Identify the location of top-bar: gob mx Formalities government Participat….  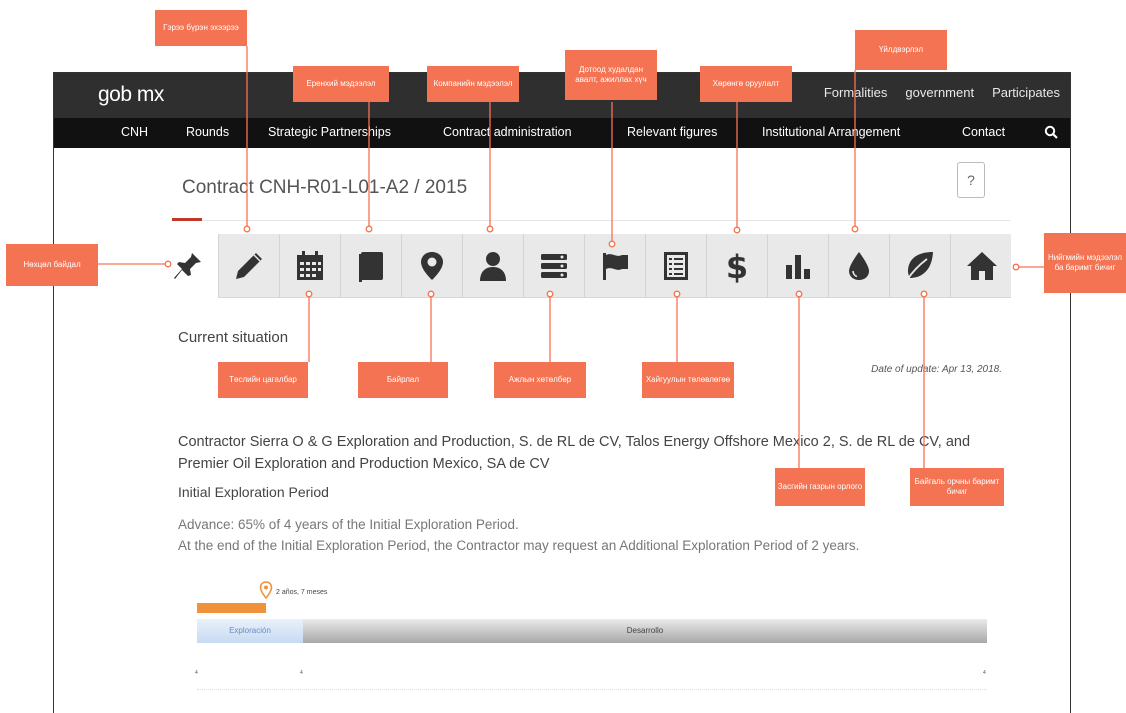
(562, 95).